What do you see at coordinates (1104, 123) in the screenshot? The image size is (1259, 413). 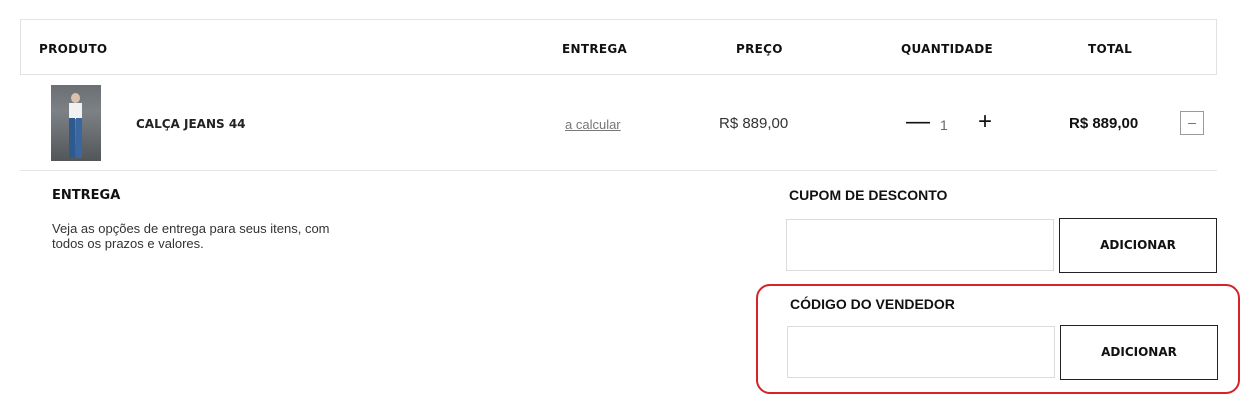 I see `item-total: R$ 889,00` at bounding box center [1104, 123].